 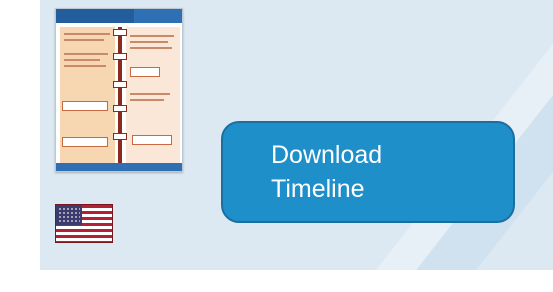 I want to click on thumbnail-header, so click(x=119, y=16).